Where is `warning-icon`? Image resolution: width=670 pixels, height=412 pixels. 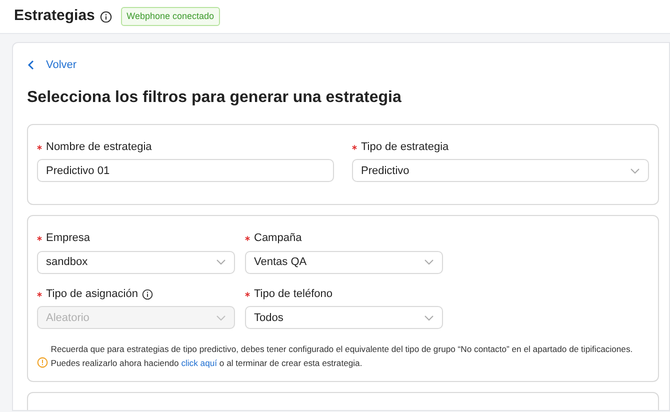
warning-icon is located at coordinates (42, 362).